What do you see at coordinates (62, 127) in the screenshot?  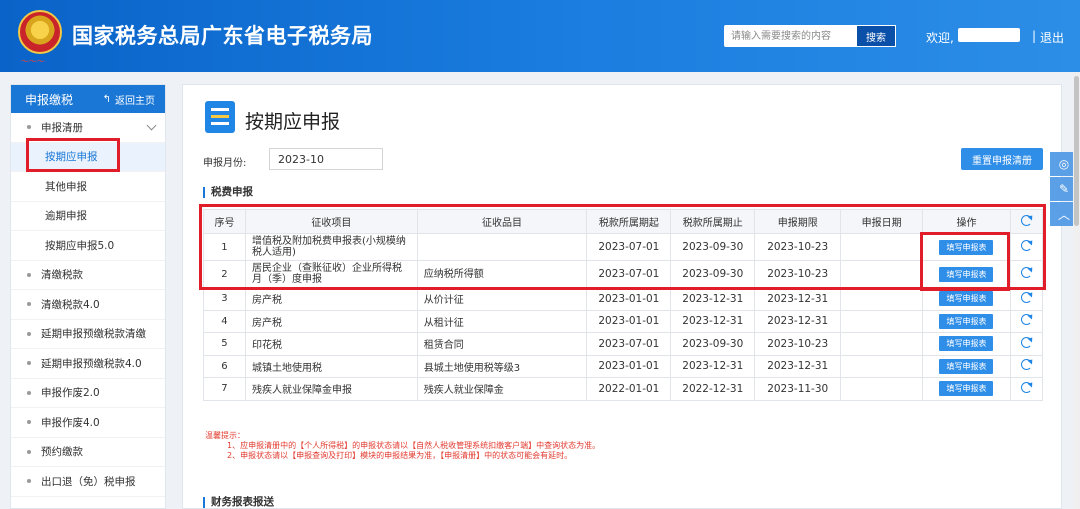 I see `sidebar-item-label: 申报清册` at bounding box center [62, 127].